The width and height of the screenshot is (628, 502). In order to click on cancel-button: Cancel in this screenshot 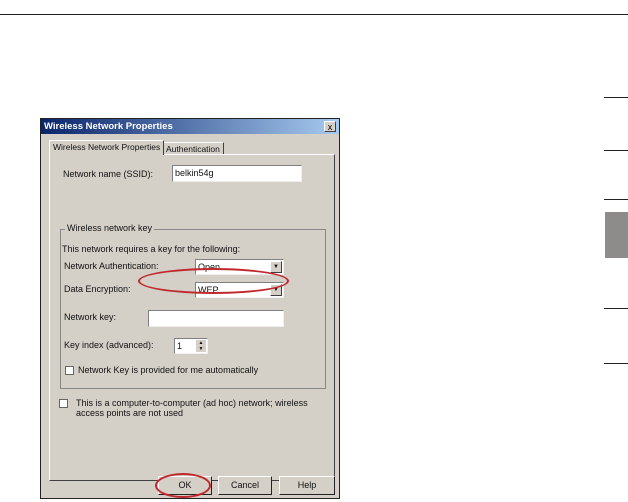, I will do `click(245, 485)`.